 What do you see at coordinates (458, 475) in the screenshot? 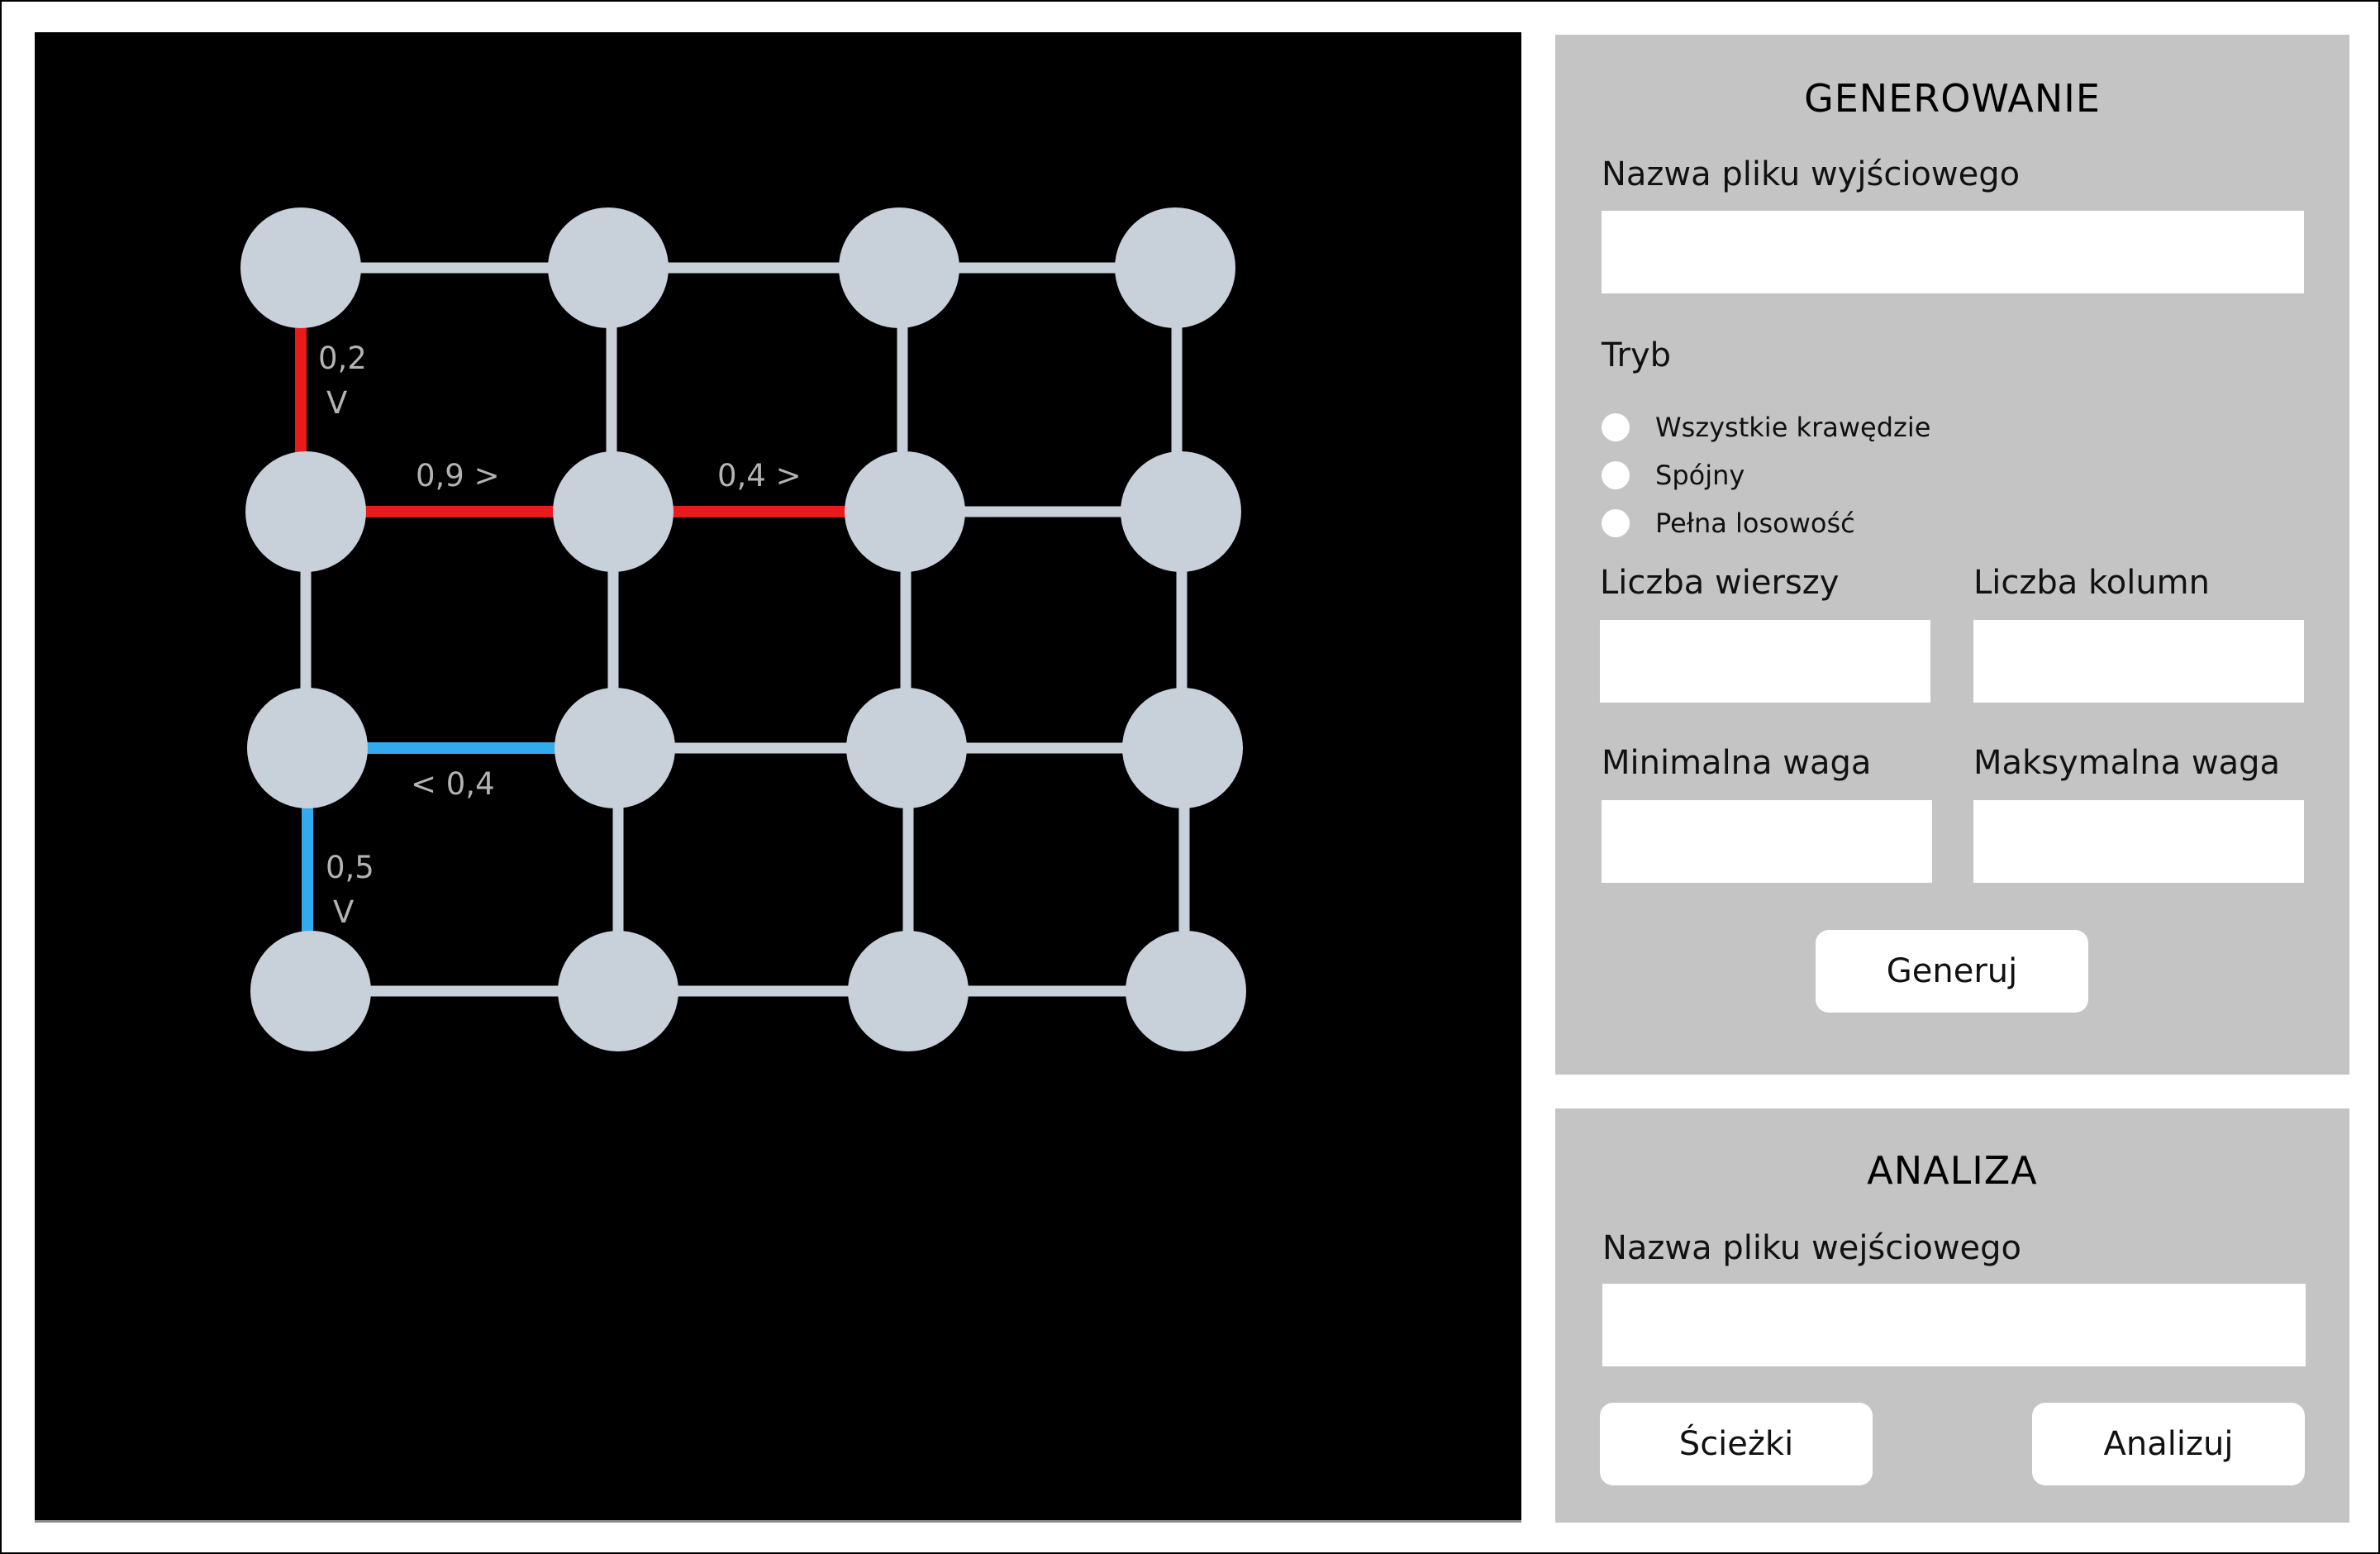
I see `edge-weight-label: 0,9 >` at bounding box center [458, 475].